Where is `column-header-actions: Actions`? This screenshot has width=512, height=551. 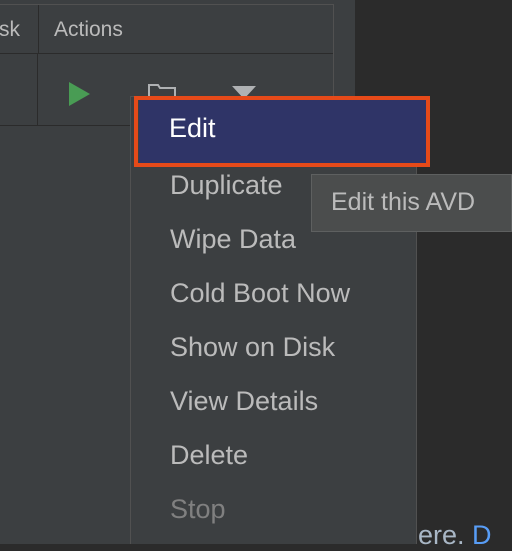
column-header-actions: Actions is located at coordinates (88, 29).